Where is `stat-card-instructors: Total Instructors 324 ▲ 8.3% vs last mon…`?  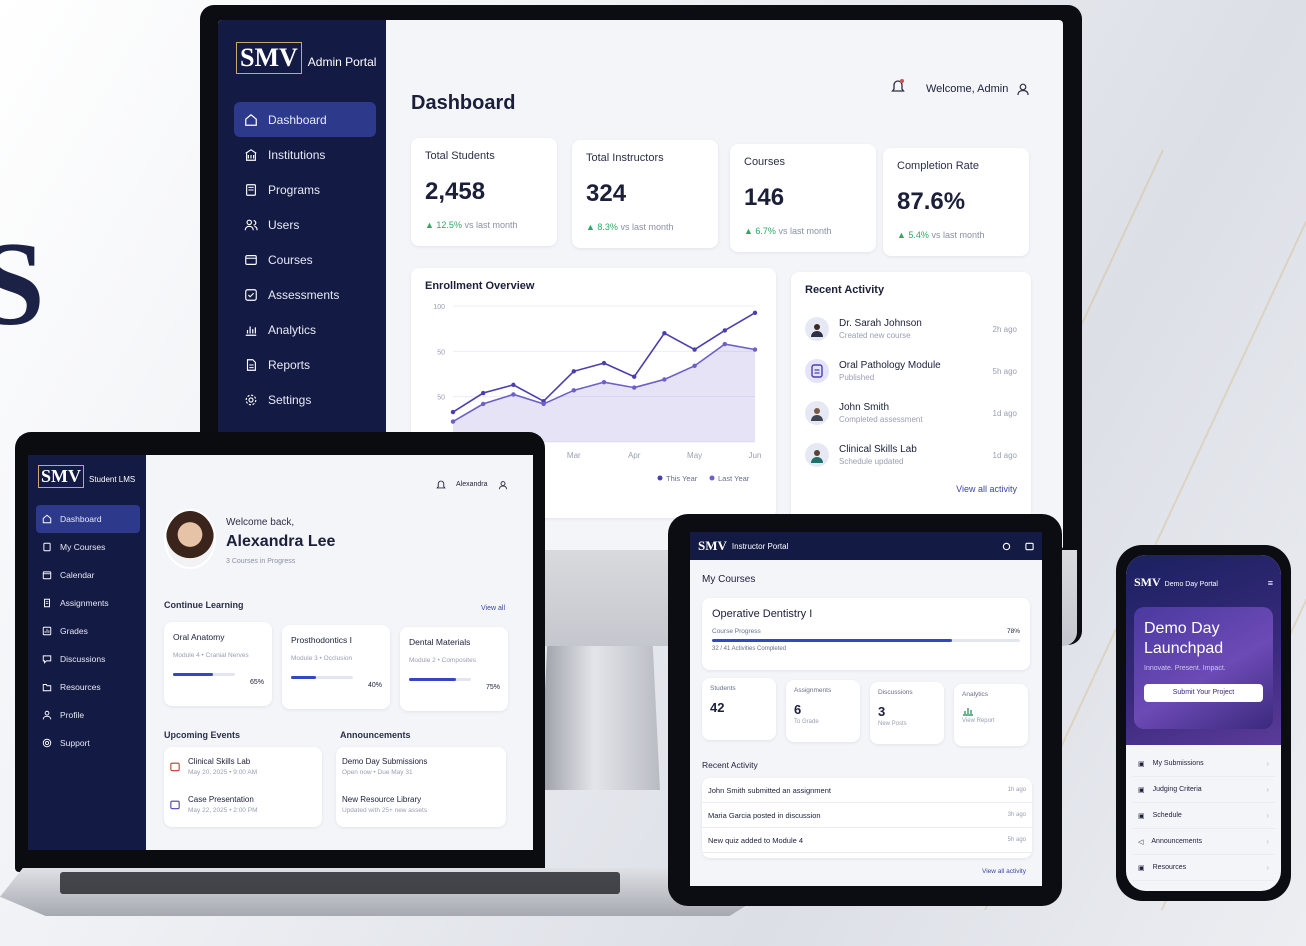 stat-card-instructors: Total Instructors 324 ▲ 8.3% vs last mon… is located at coordinates (645, 194).